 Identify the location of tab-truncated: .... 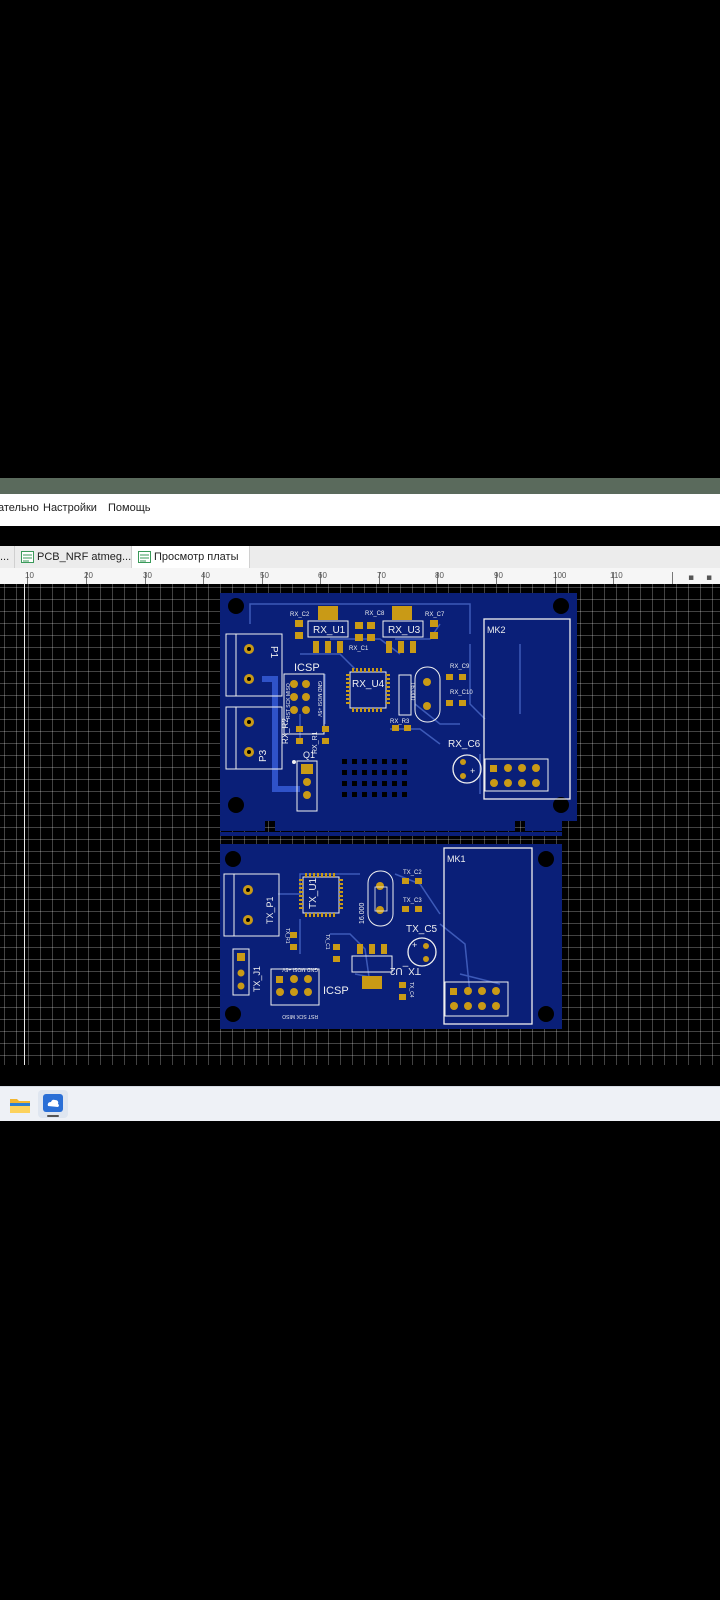
(7, 557).